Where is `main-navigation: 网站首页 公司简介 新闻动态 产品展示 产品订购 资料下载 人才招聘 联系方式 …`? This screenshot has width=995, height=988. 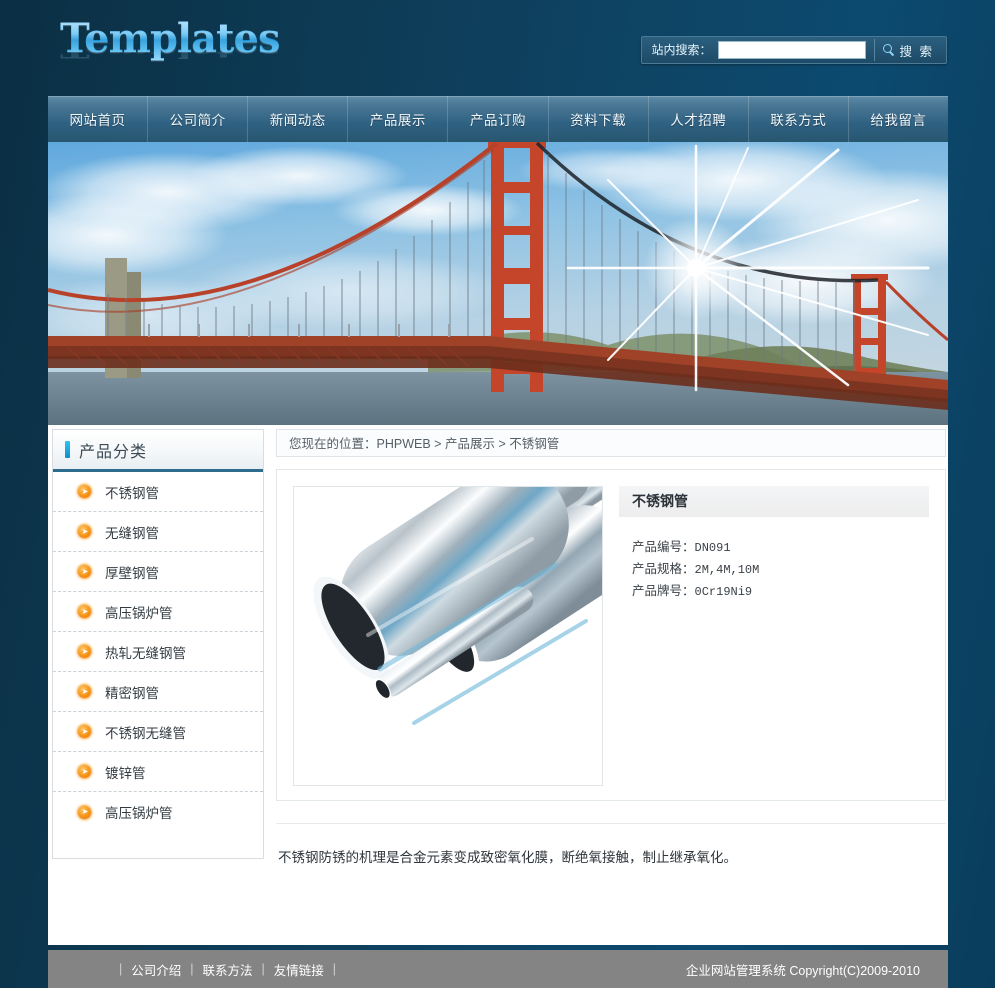
main-navigation: 网站首页 公司简介 新闻动态 产品展示 产品订购 资料下载 人才招聘 联系方式 … is located at coordinates (498, 119).